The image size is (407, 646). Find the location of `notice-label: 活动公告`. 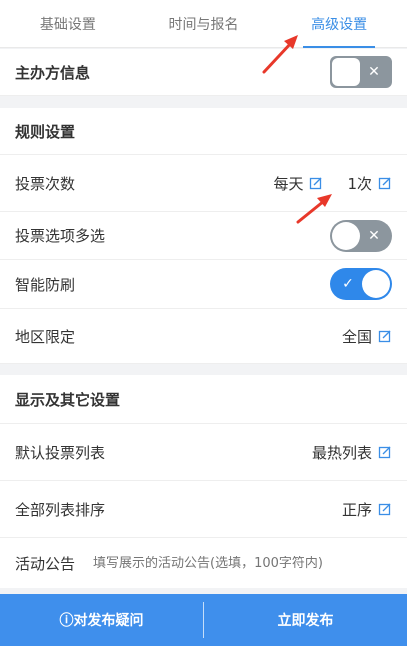

notice-label: 活动公告 is located at coordinates (45, 563).